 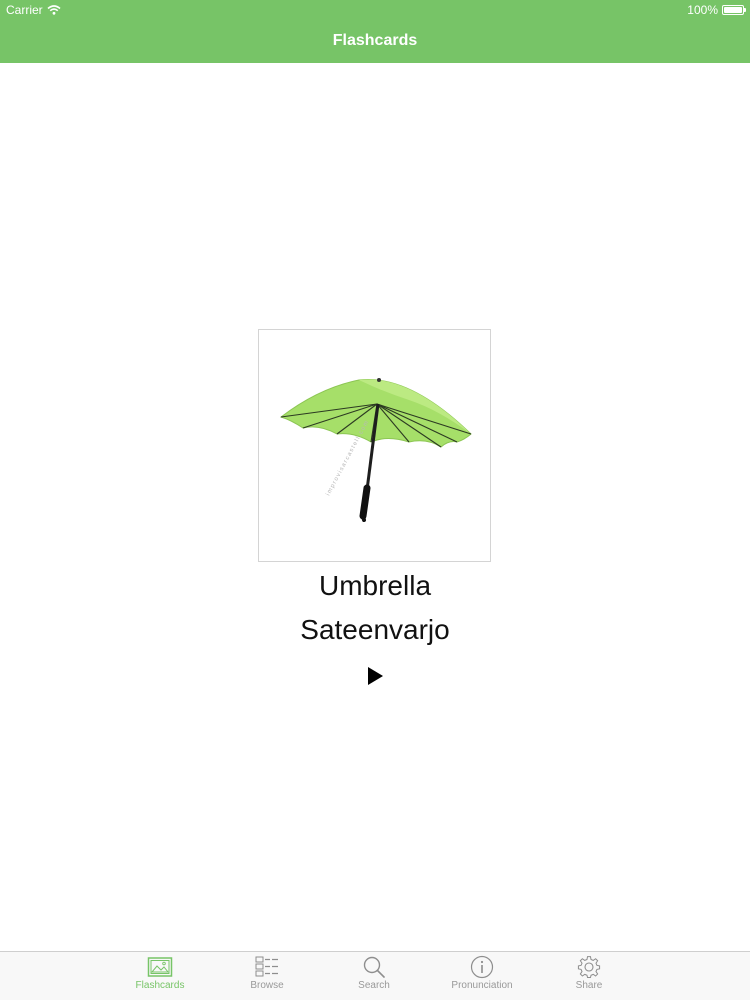 What do you see at coordinates (589, 985) in the screenshot?
I see `tab-label: Share` at bounding box center [589, 985].